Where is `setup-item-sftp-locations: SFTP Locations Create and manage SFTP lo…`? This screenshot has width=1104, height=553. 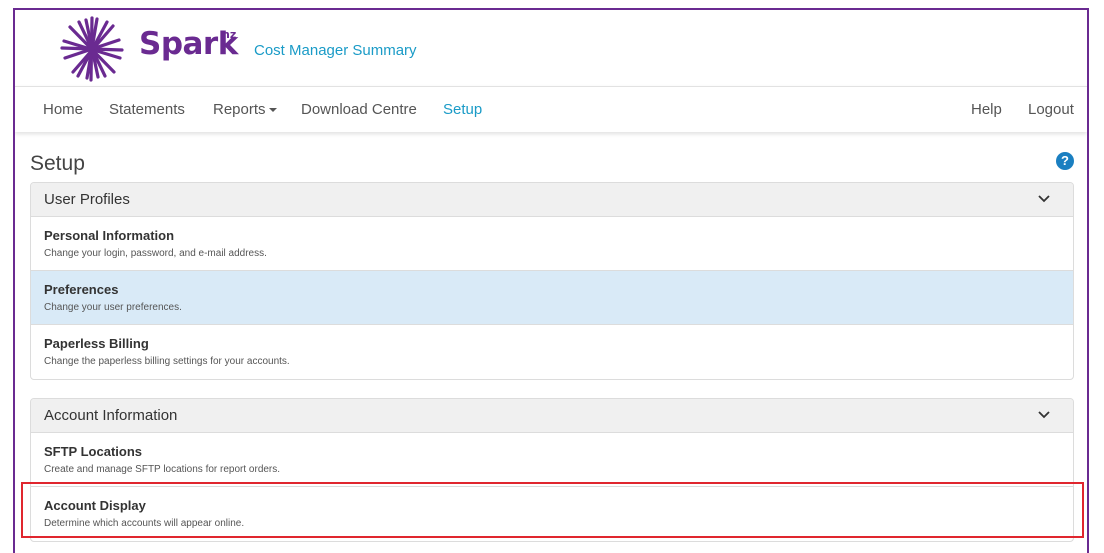
setup-item-sftp-locations: SFTP Locations Create and manage SFTP lo… is located at coordinates (552, 460).